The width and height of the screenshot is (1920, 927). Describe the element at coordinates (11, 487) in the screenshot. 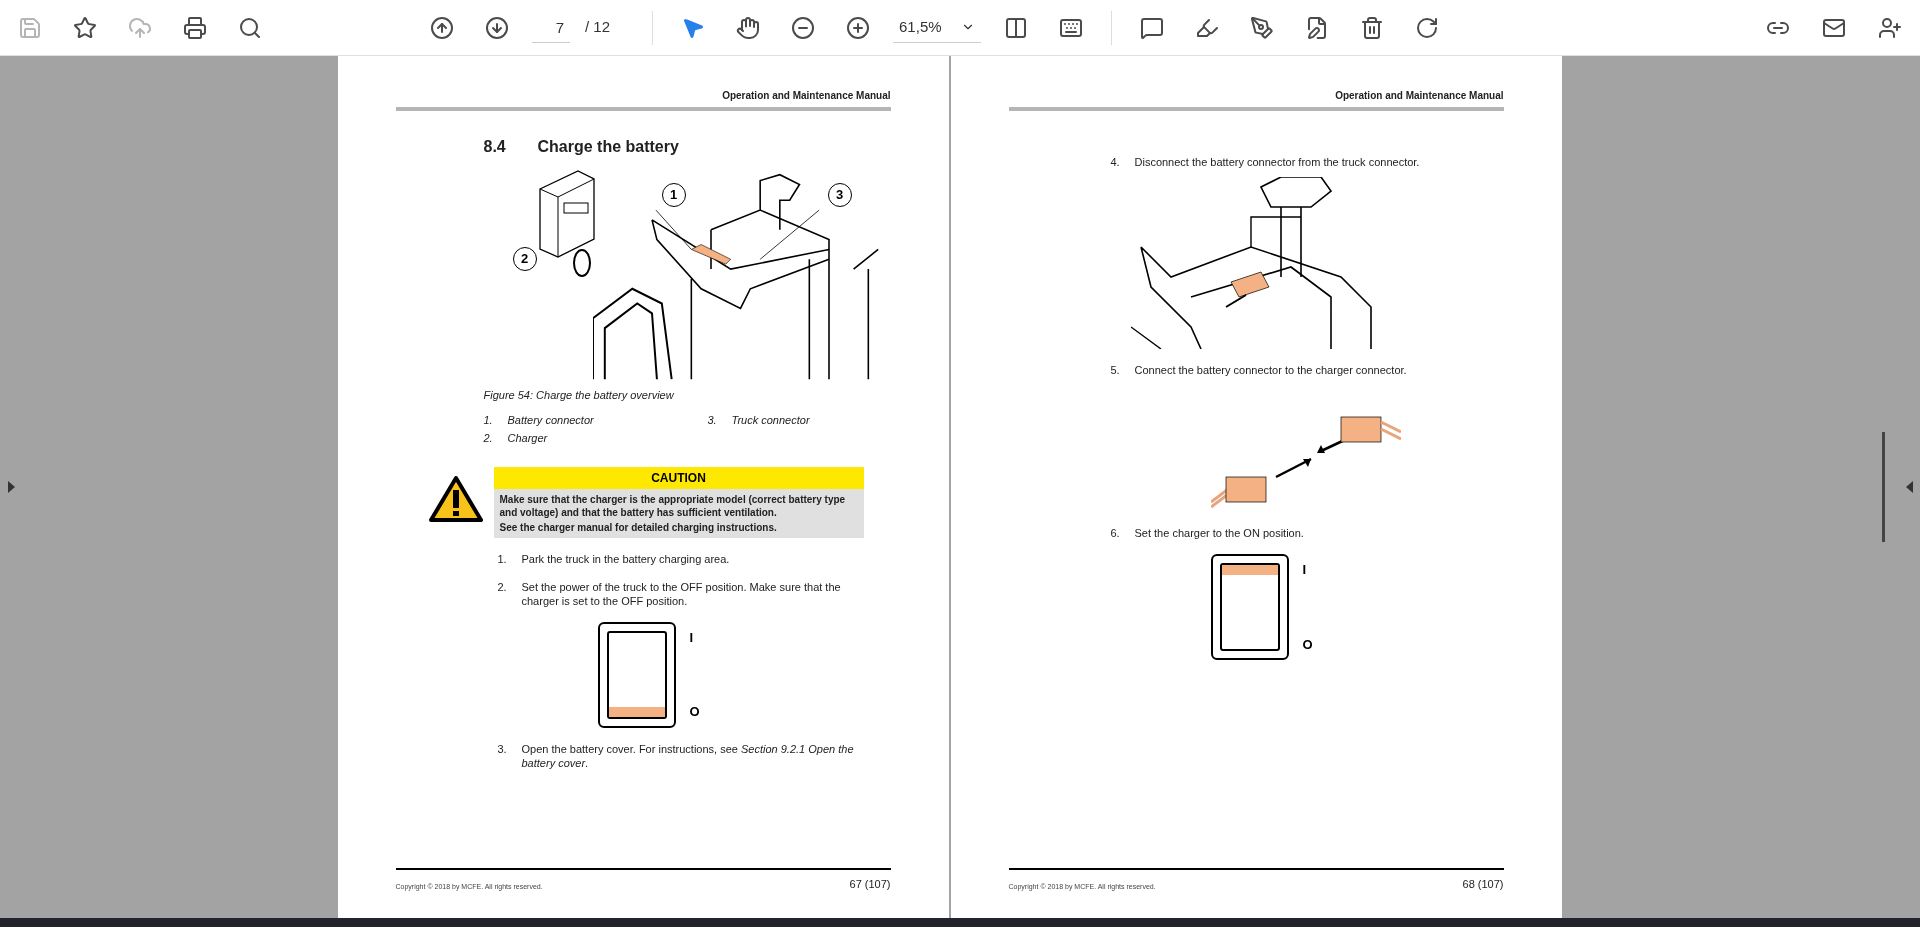

I see `left-panel-toggle-icon` at that location.